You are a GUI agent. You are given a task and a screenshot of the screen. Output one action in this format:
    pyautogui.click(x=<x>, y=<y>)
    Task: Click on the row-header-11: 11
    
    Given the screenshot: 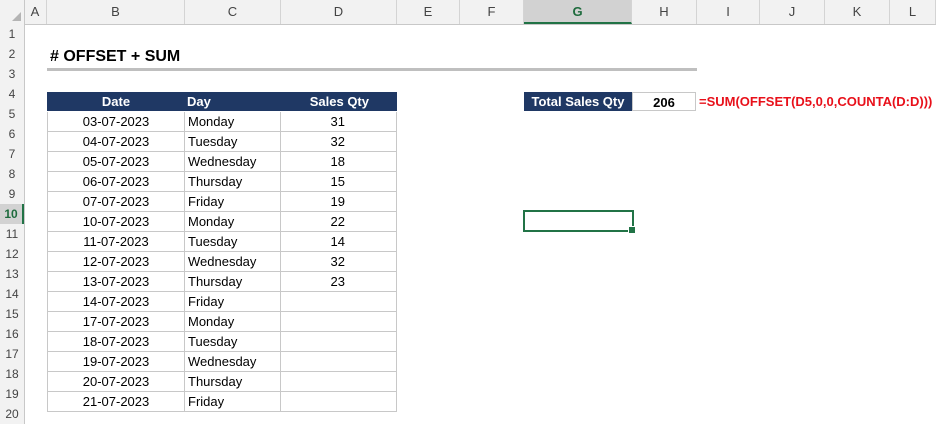 What is the action you would take?
    pyautogui.click(x=12, y=234)
    